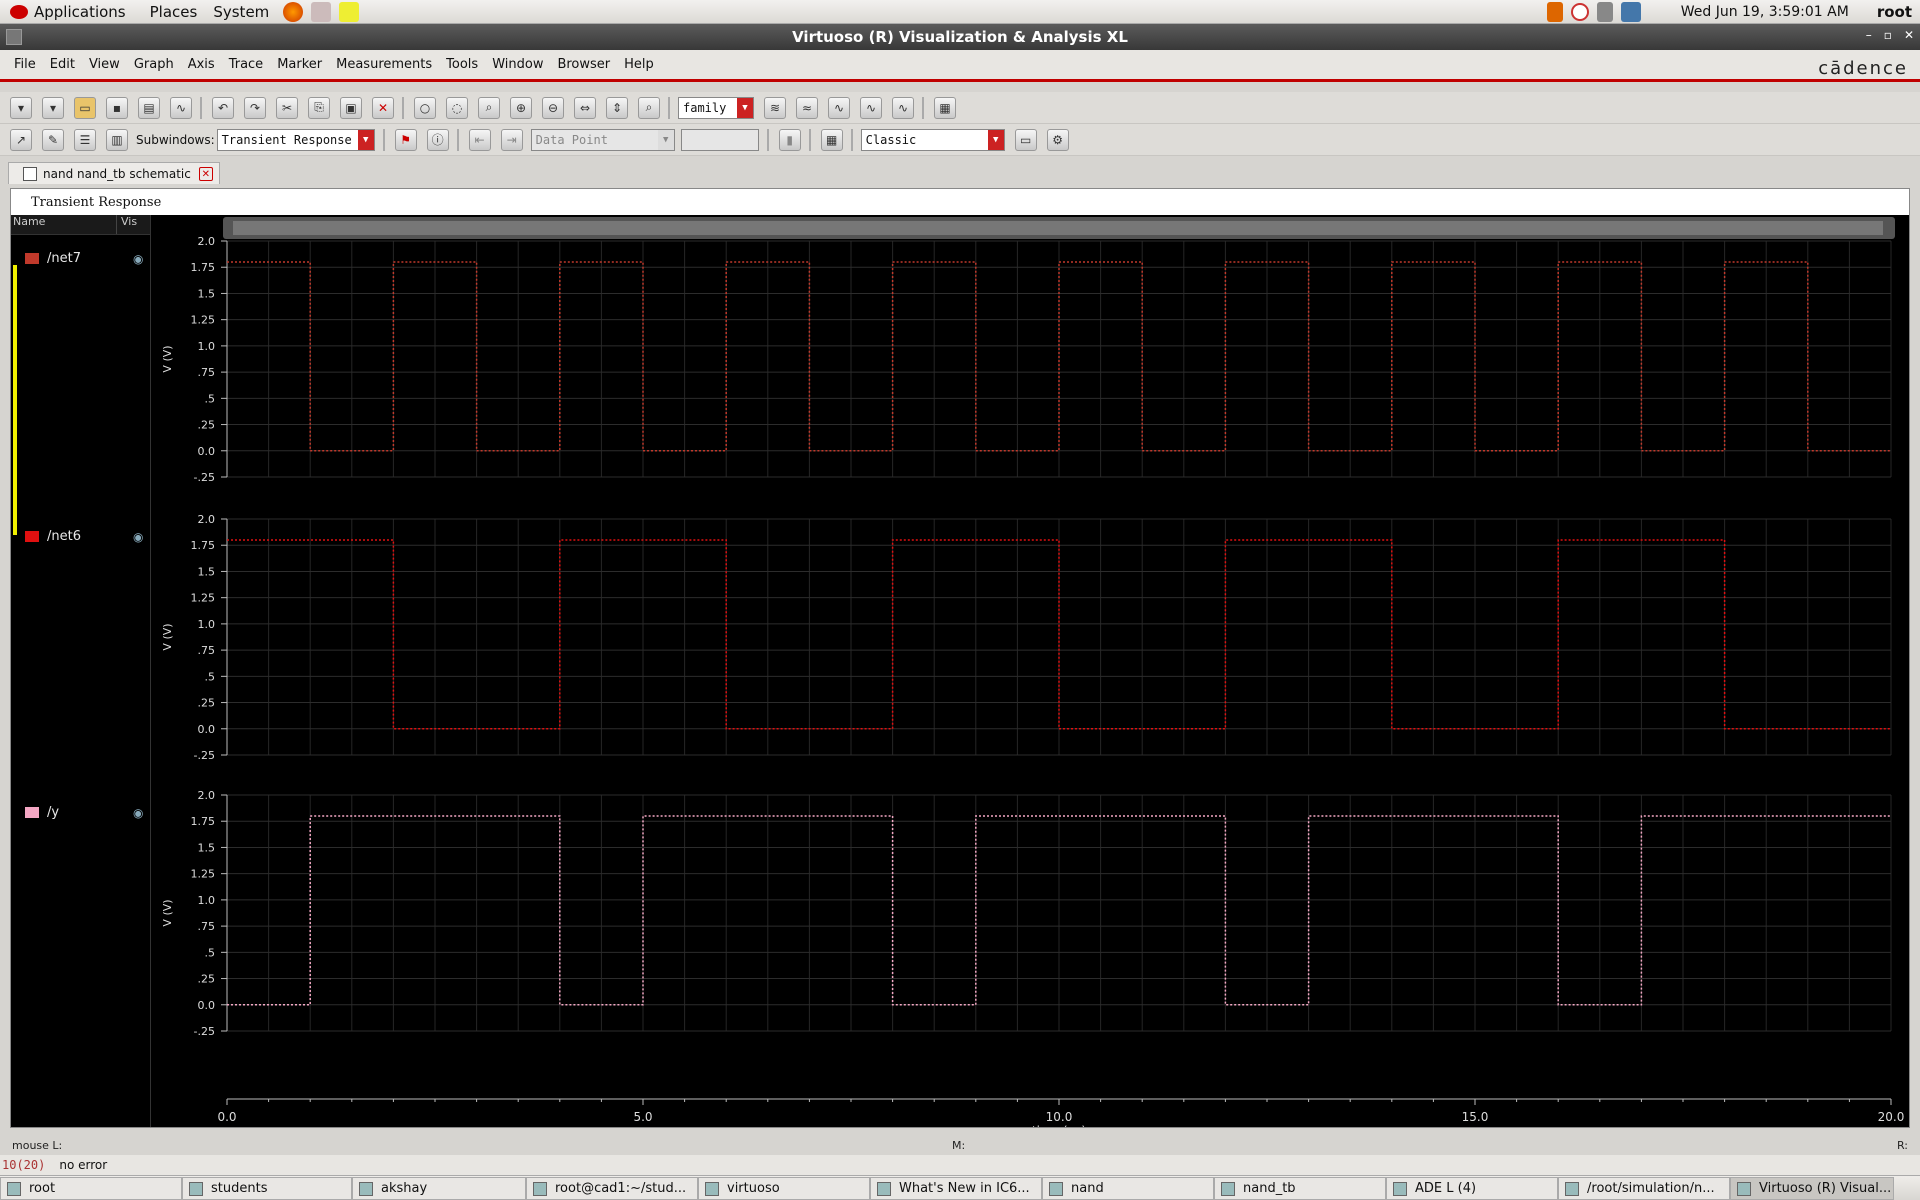 This screenshot has width=1920, height=1200. I want to click on info-icon: ⓘ, so click(437, 139).